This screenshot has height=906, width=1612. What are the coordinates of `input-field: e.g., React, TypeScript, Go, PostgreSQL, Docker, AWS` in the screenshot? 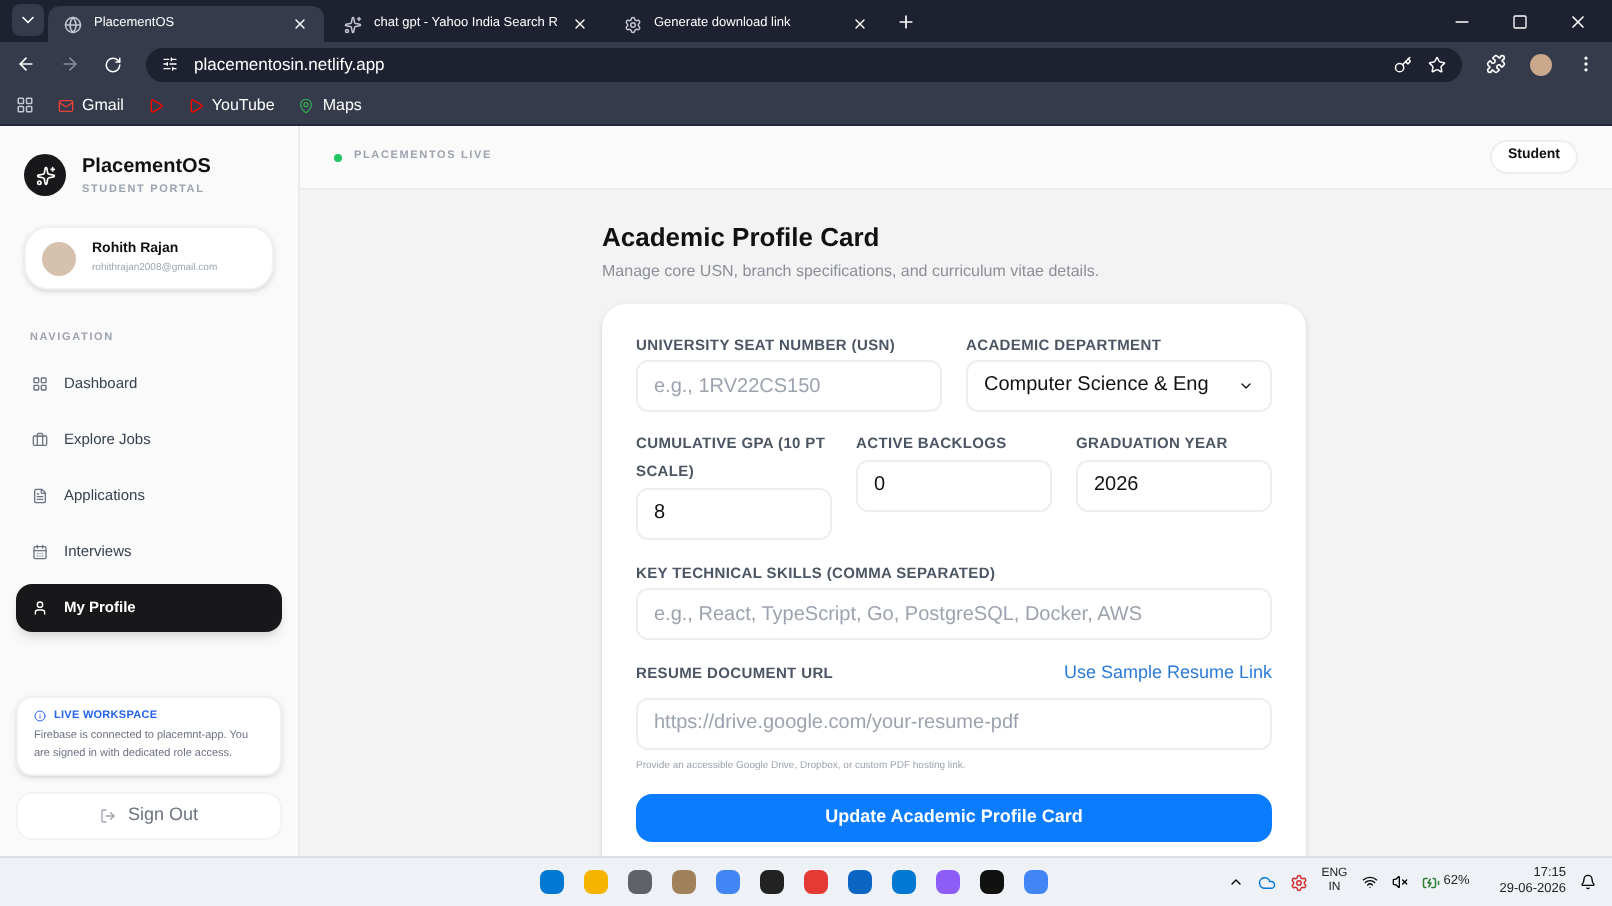 It's located at (954, 614).